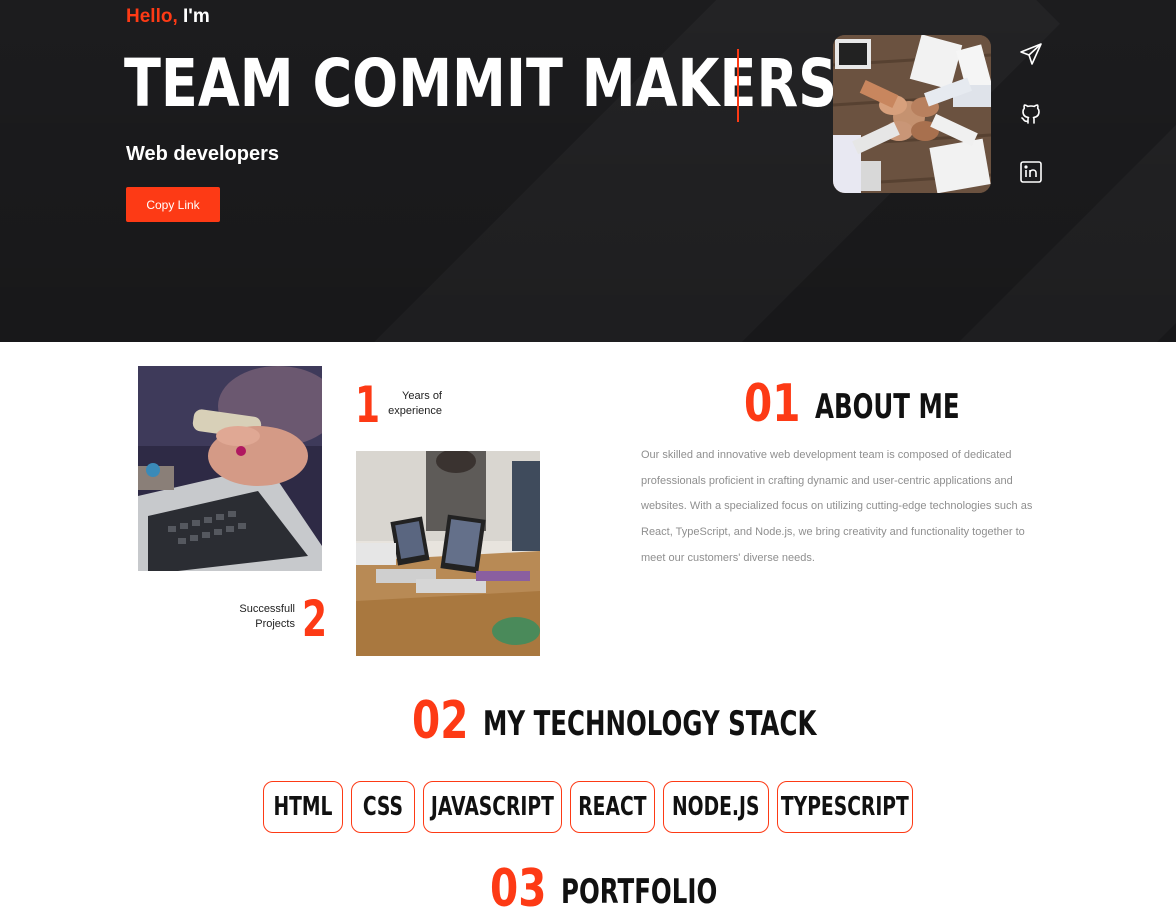 The image size is (1176, 919). Describe the element at coordinates (152, 16) in the screenshot. I see `hello-text: Hello,` at that location.